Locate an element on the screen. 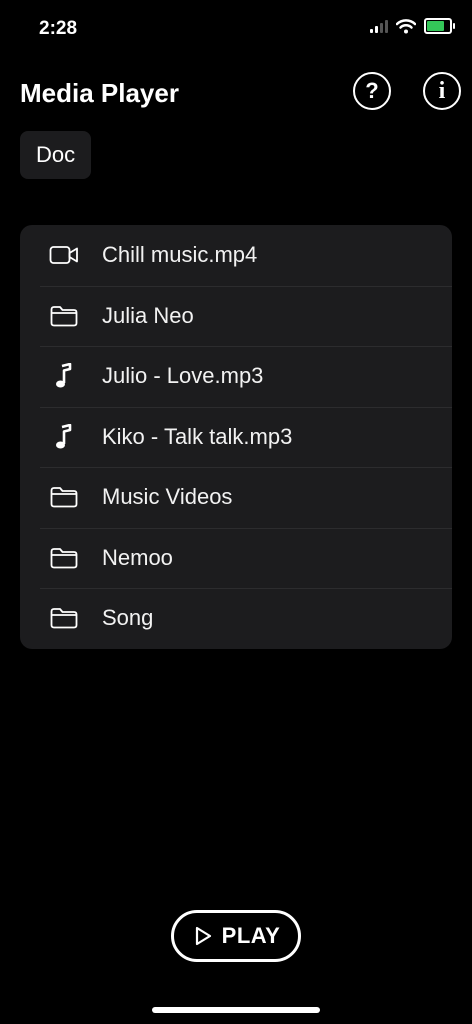 This screenshot has width=472, height=1024. file-list-item: Music Videos is located at coordinates (236, 497).